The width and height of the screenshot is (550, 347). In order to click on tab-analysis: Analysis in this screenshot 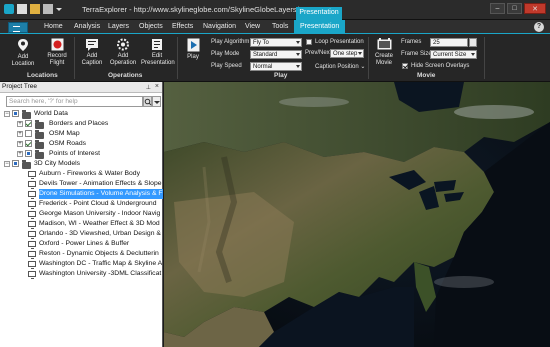, I will do `click(87, 26)`.